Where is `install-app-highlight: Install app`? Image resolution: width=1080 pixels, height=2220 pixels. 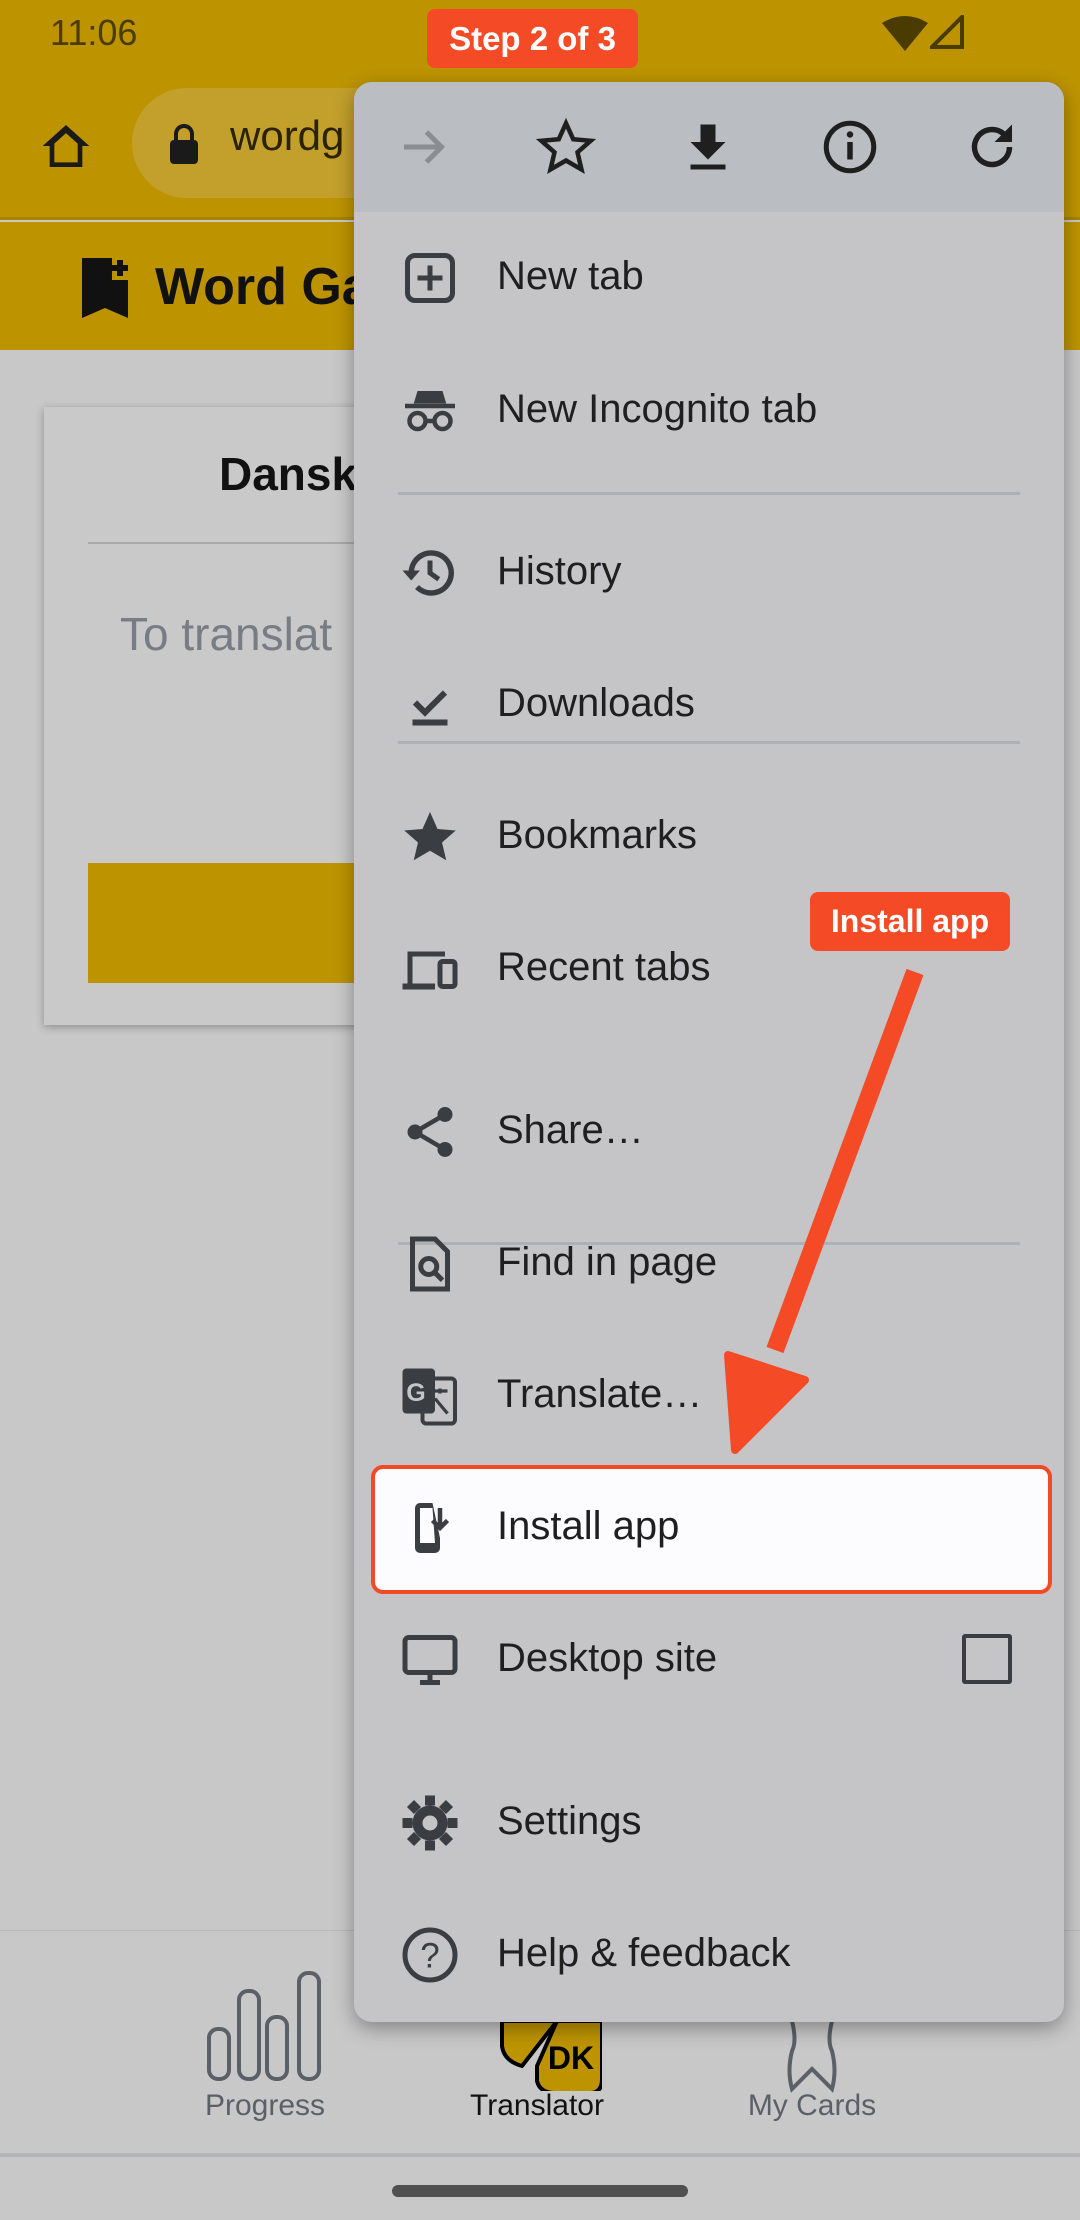 install-app-highlight: Install app is located at coordinates (711, 1529).